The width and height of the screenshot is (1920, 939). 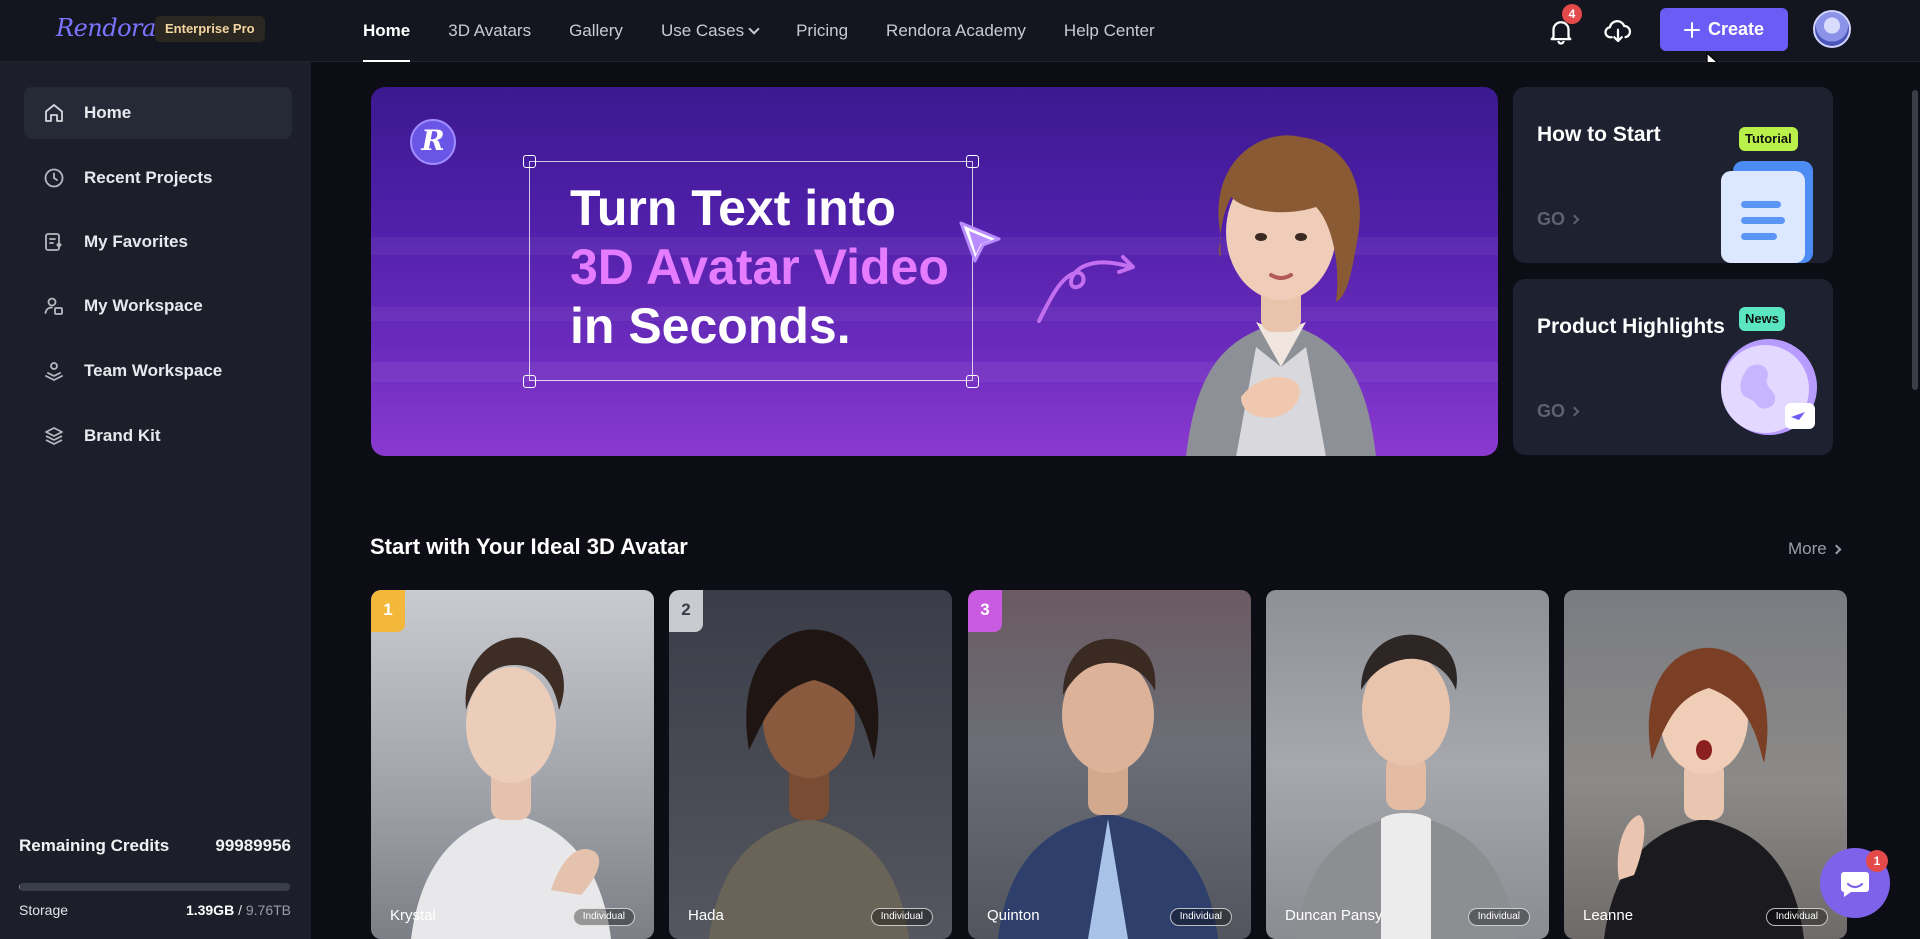 What do you see at coordinates (433, 142) in the screenshot?
I see `banner-logo: R` at bounding box center [433, 142].